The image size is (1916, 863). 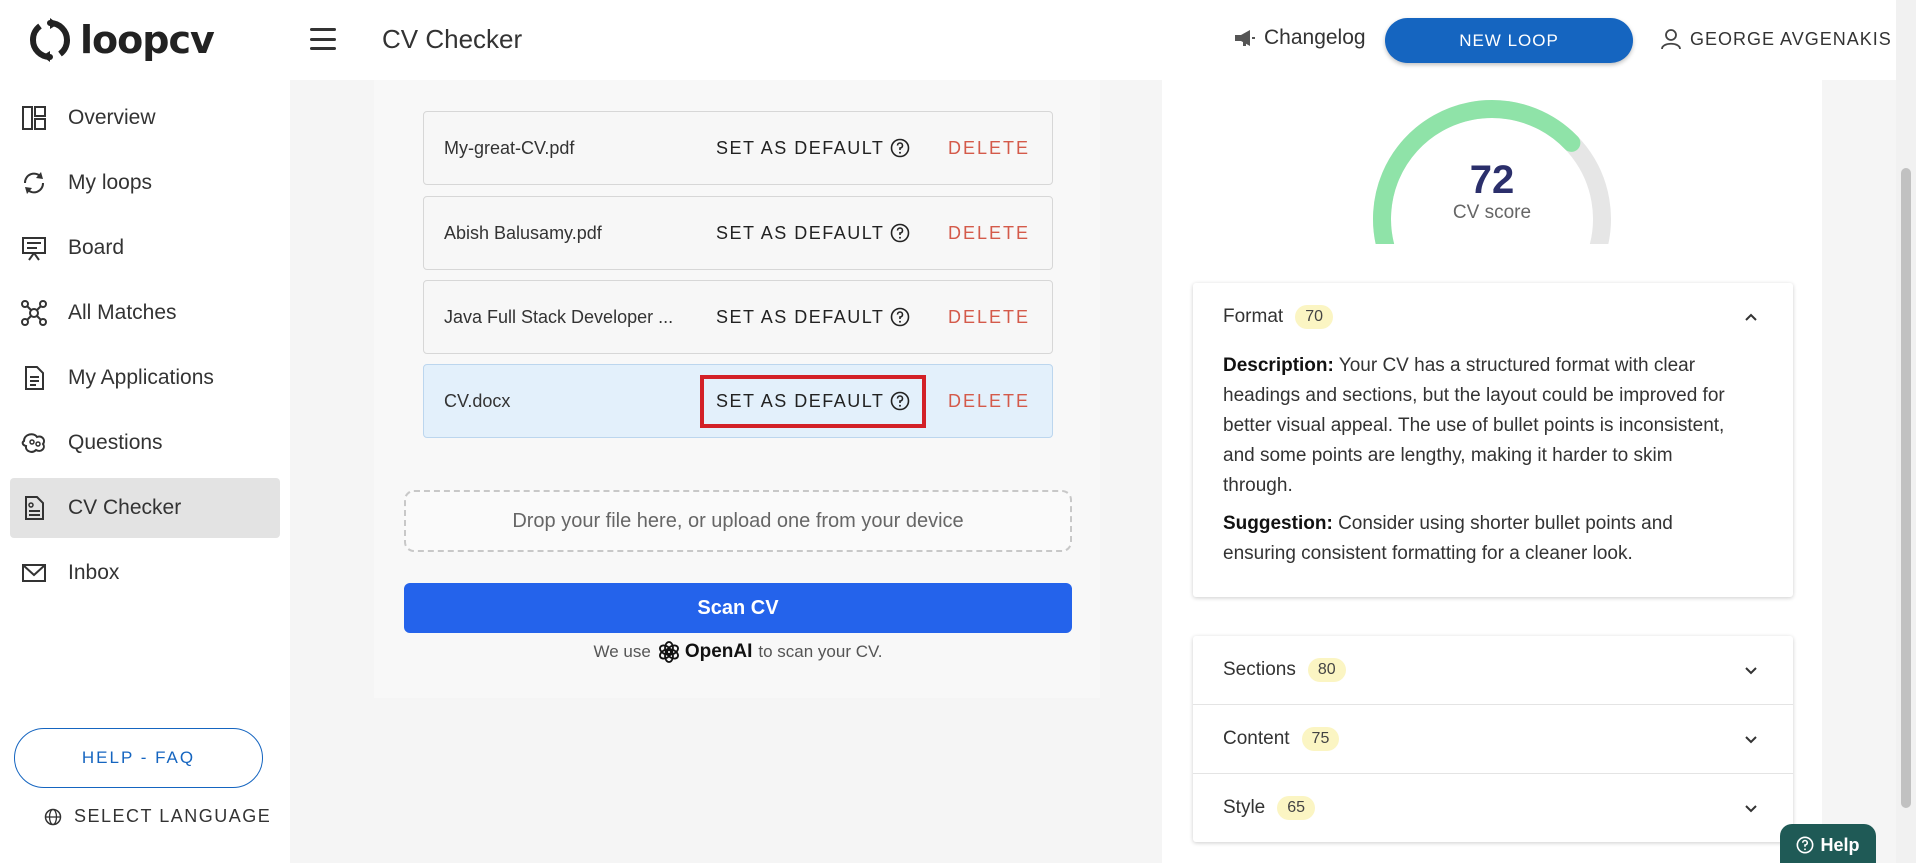 What do you see at coordinates (141, 377) in the screenshot?
I see `sidebar-item-label: My Applications` at bounding box center [141, 377].